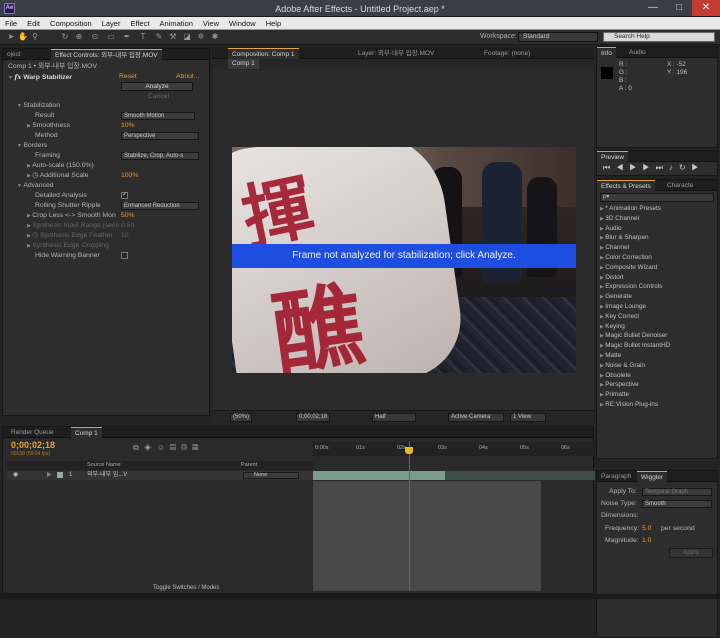 The width and height of the screenshot is (720, 638). Describe the element at coordinates (611, 229) in the screenshot. I see `effects-category-item: ▶ Audio` at that location.